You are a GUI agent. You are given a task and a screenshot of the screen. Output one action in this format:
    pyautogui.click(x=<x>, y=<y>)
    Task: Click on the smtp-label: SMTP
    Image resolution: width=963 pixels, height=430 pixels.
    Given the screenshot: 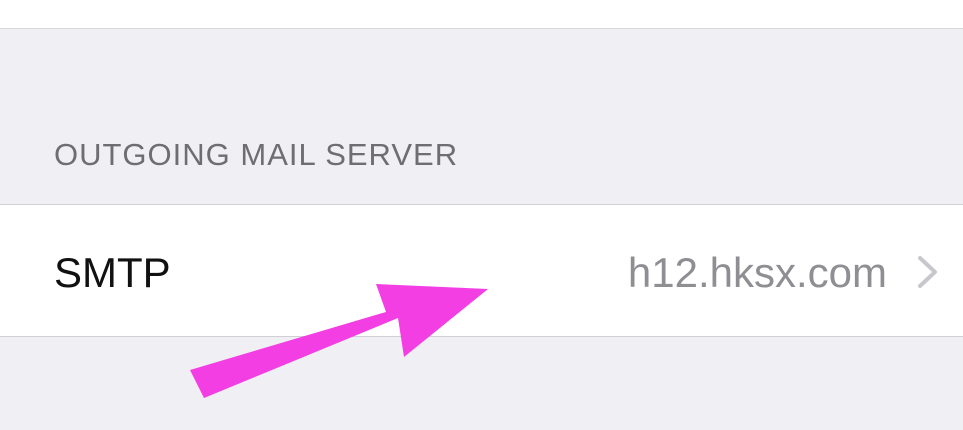 What is the action you would take?
    pyautogui.click(x=112, y=272)
    